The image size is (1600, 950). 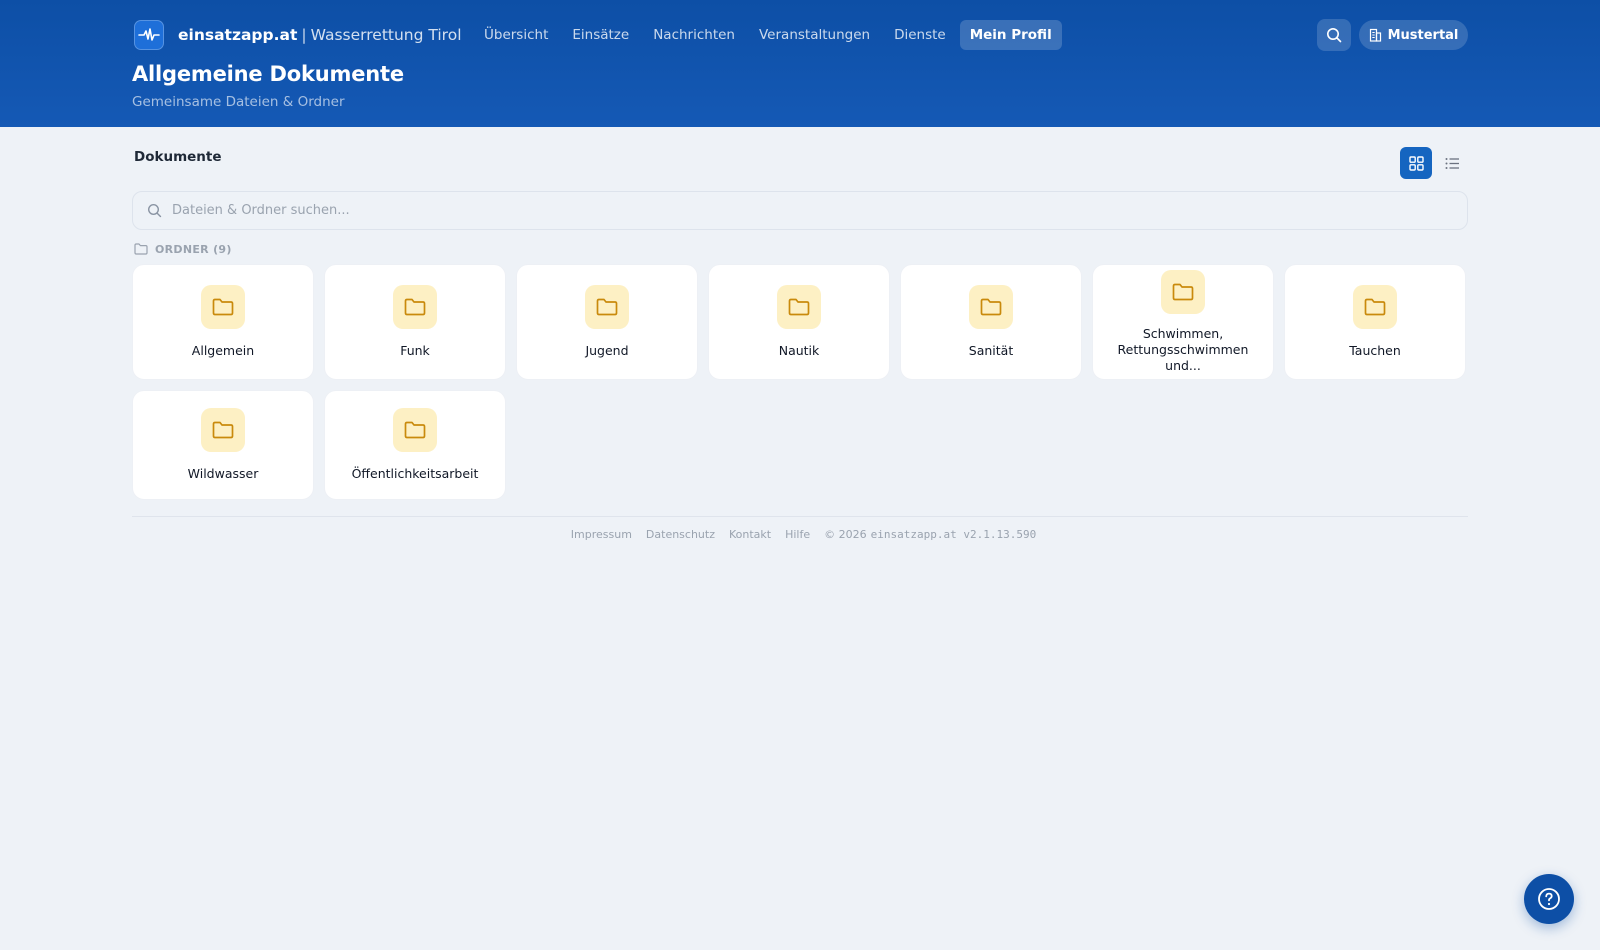 I want to click on footer-divider, so click(x=800, y=516).